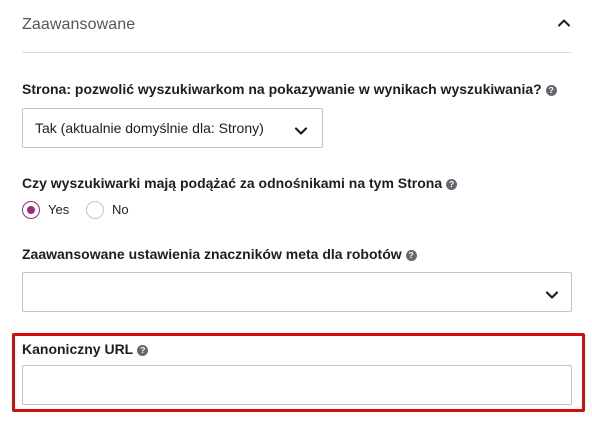  What do you see at coordinates (149, 128) in the screenshot?
I see `show-in-search-selected-value: Tak (aktualnie domyślnie dla: Strony)` at bounding box center [149, 128].